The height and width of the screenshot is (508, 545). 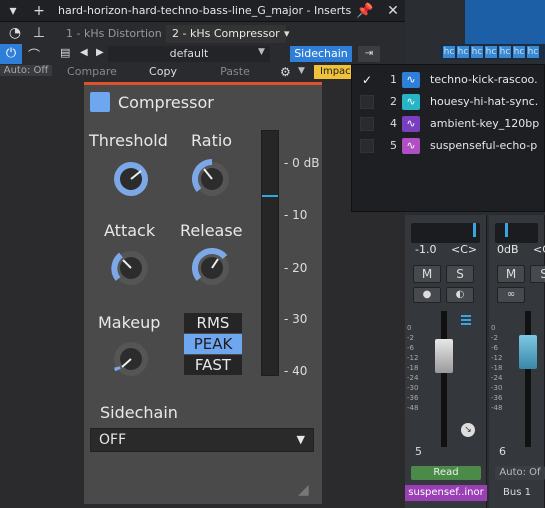 I want to click on threshold-knob, so click(x=131, y=179).